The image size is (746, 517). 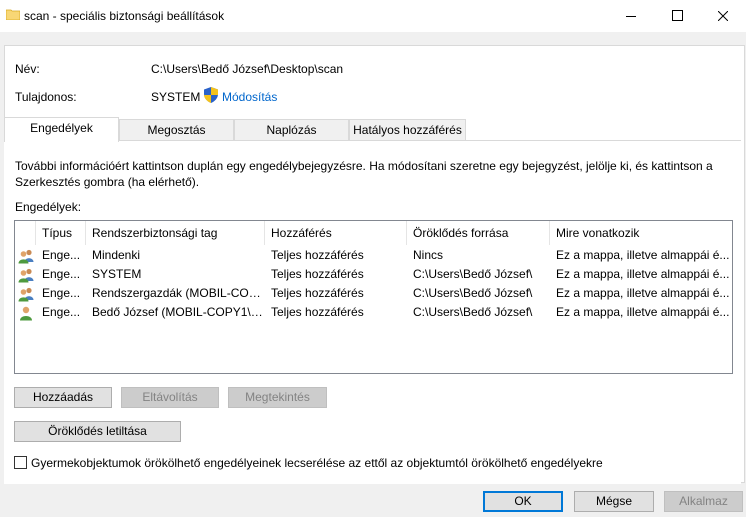 What do you see at coordinates (614, 501) in the screenshot?
I see `cancel-button: Mégse` at bounding box center [614, 501].